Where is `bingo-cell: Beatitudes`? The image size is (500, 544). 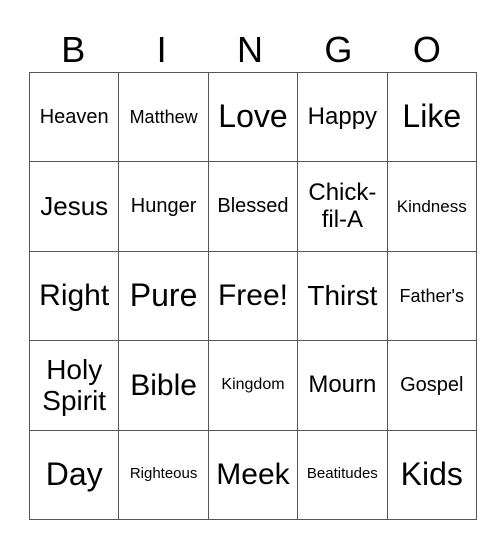 bingo-cell: Beatitudes is located at coordinates (342, 474).